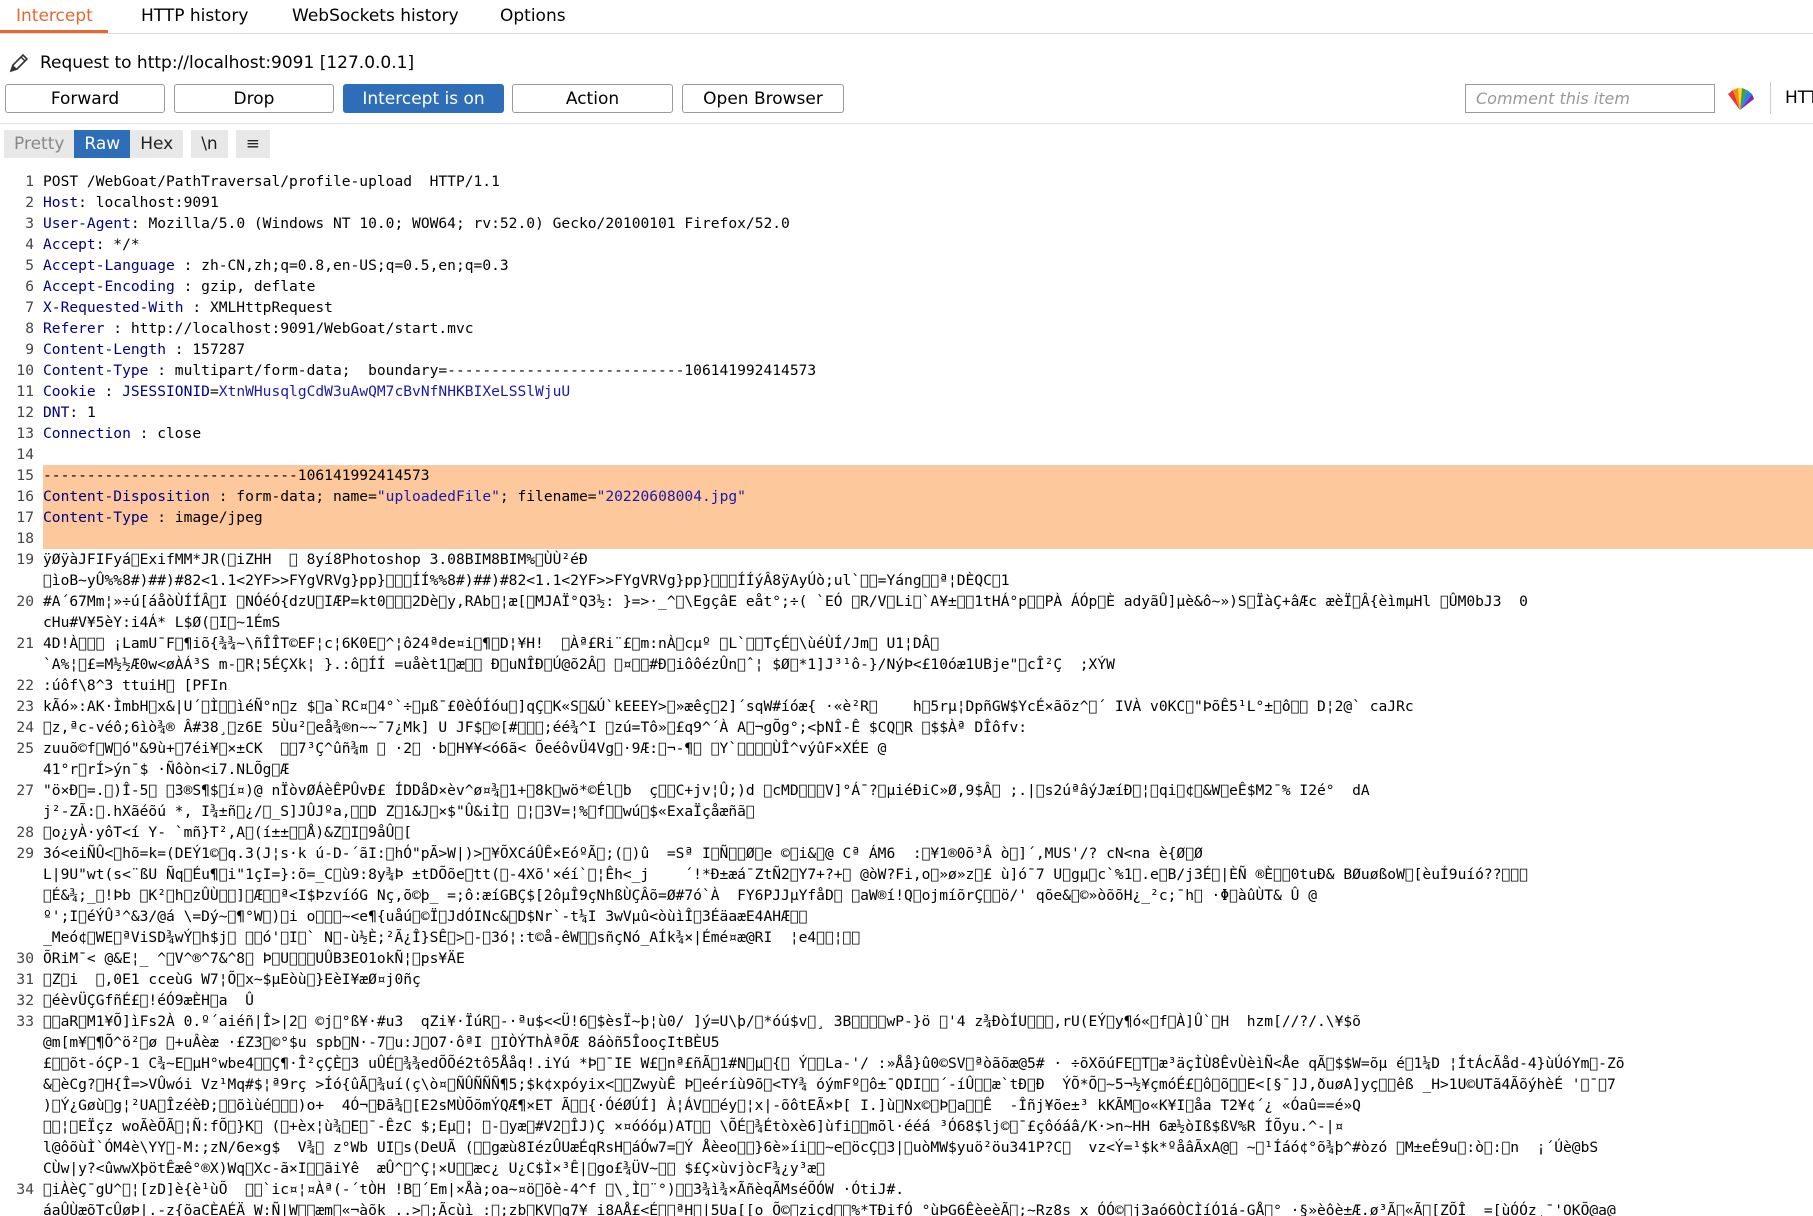 This screenshot has width=1813, height=1216. I want to click on header-name: Host, so click(61, 202).